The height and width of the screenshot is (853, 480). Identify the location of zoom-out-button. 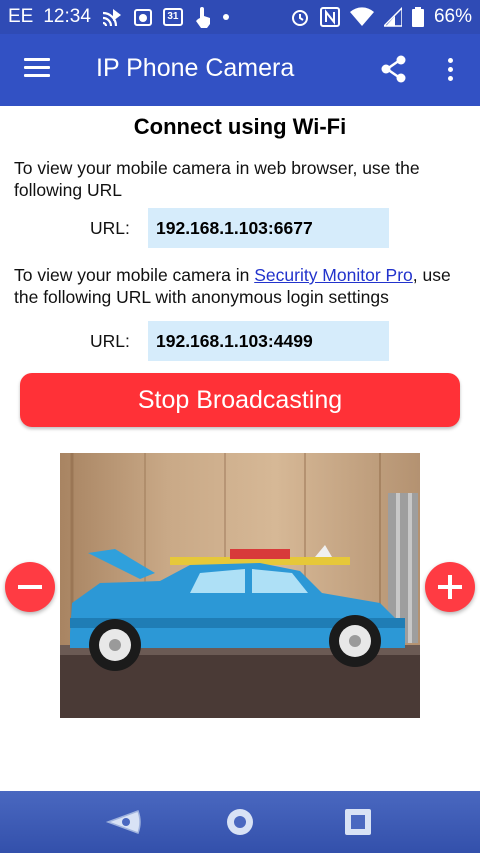
(30, 587).